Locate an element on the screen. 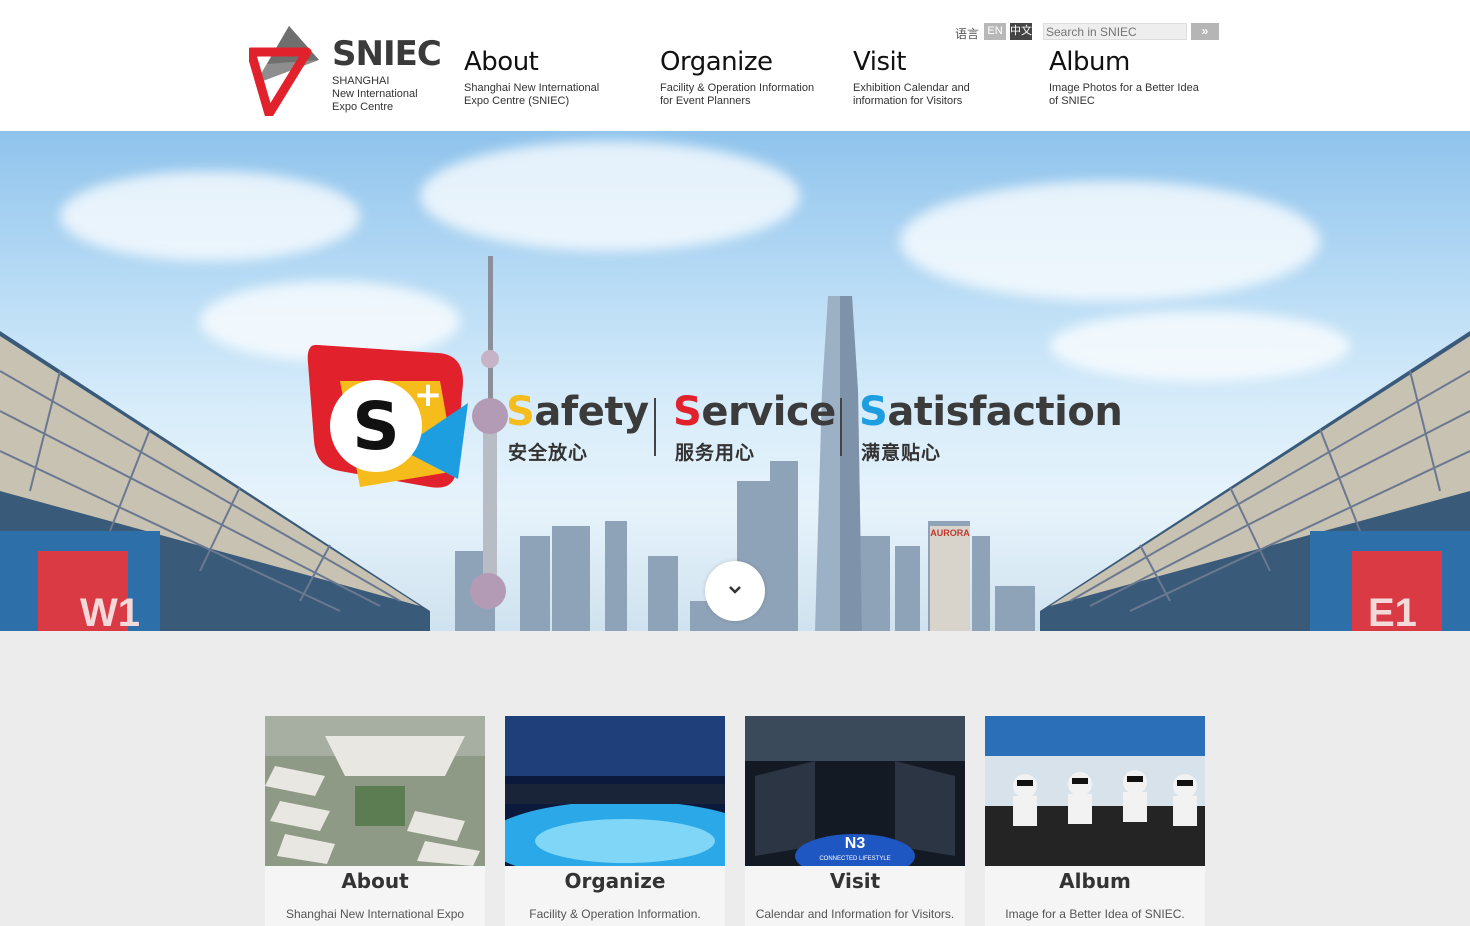 The height and width of the screenshot is (926, 1470). slogan-satisfaction-rest: atisfaction is located at coordinates (1005, 412).